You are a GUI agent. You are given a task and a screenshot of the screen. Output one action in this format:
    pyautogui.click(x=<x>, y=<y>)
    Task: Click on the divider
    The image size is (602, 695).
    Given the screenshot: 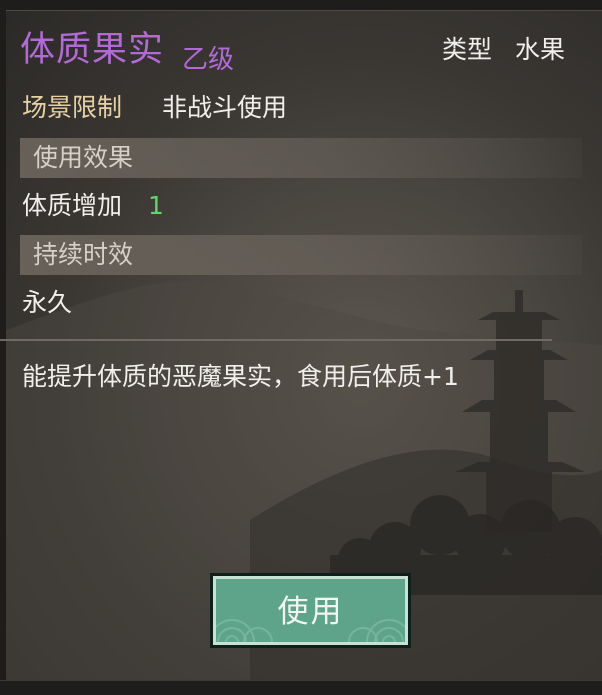 What is the action you would take?
    pyautogui.click(x=276, y=340)
    